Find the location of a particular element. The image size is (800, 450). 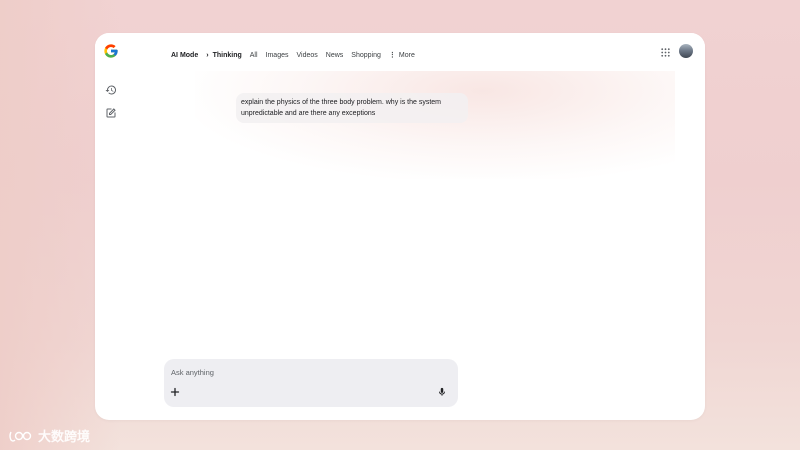

tab-all: All is located at coordinates (254, 55).